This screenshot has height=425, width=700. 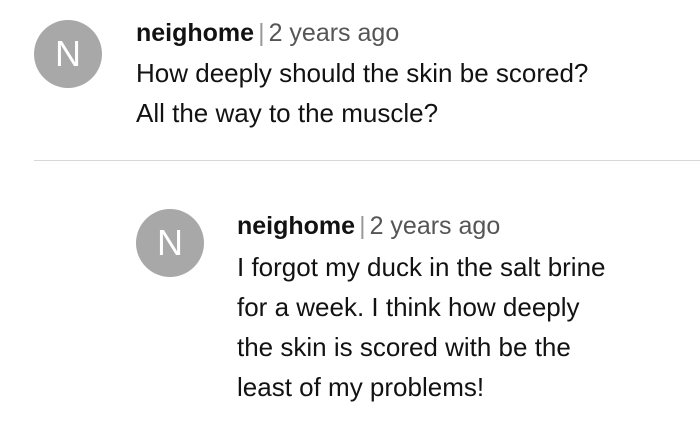 I want to click on comment-body-line: for a week. I think how deeply, so click(x=408, y=307).